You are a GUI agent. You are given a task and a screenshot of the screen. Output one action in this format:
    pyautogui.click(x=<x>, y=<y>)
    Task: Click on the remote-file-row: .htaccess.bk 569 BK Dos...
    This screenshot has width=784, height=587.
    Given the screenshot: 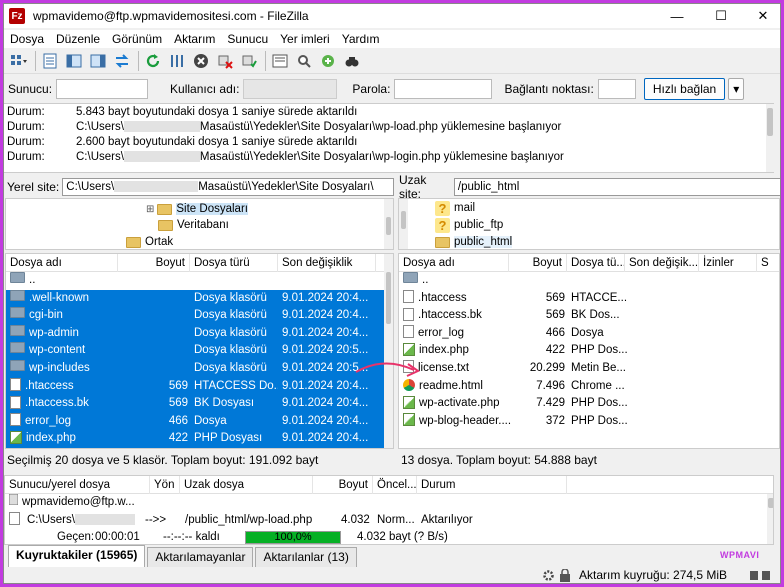 What is the action you would take?
    pyautogui.click(x=589, y=316)
    